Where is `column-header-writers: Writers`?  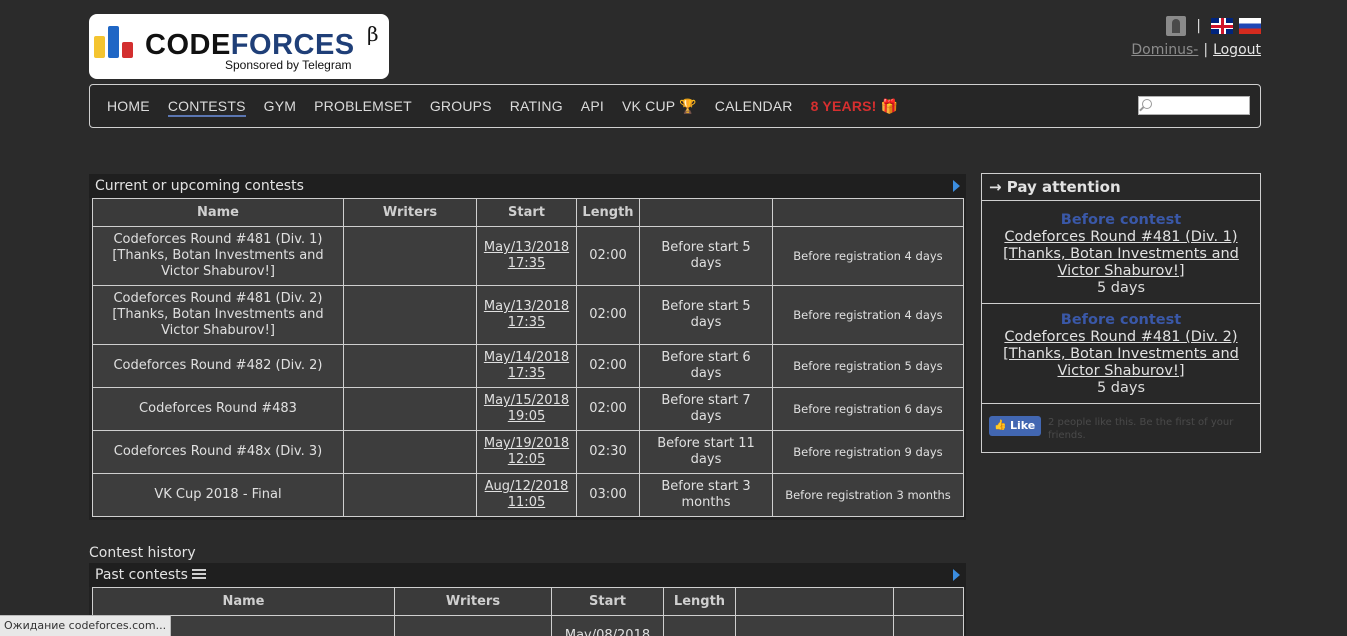 column-header-writers: Writers is located at coordinates (410, 212).